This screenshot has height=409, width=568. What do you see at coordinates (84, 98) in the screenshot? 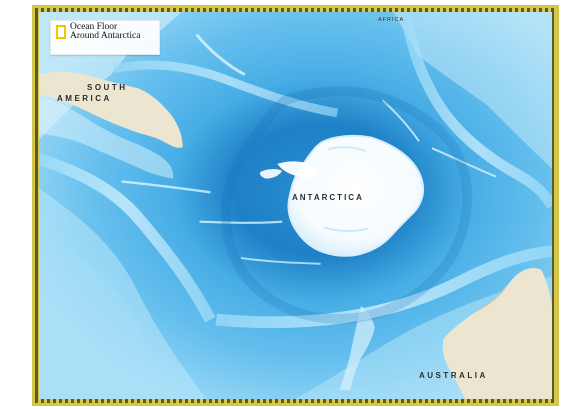
I see `south-america-label-bottom: AMERICA` at bounding box center [84, 98].